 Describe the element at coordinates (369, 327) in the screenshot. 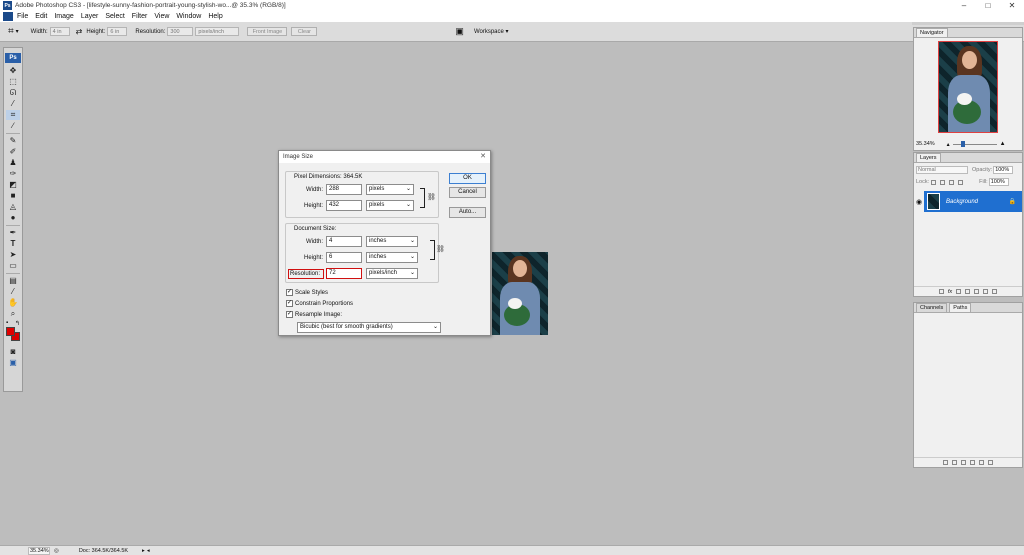

I see `resample-method-select: Bicubic (best for smooth gradients) ⌄` at that location.